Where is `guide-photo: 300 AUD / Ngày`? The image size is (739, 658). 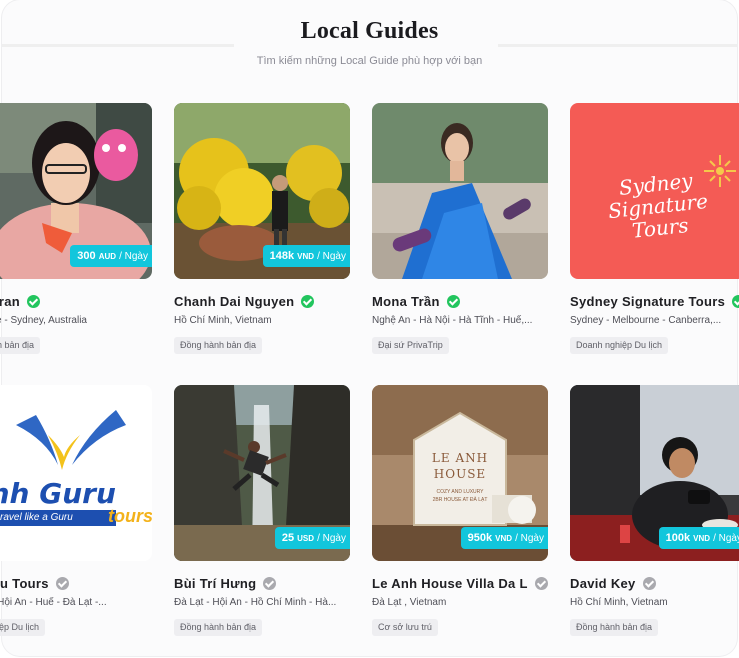
guide-photo: 300 AUD / Ngày is located at coordinates (76, 191).